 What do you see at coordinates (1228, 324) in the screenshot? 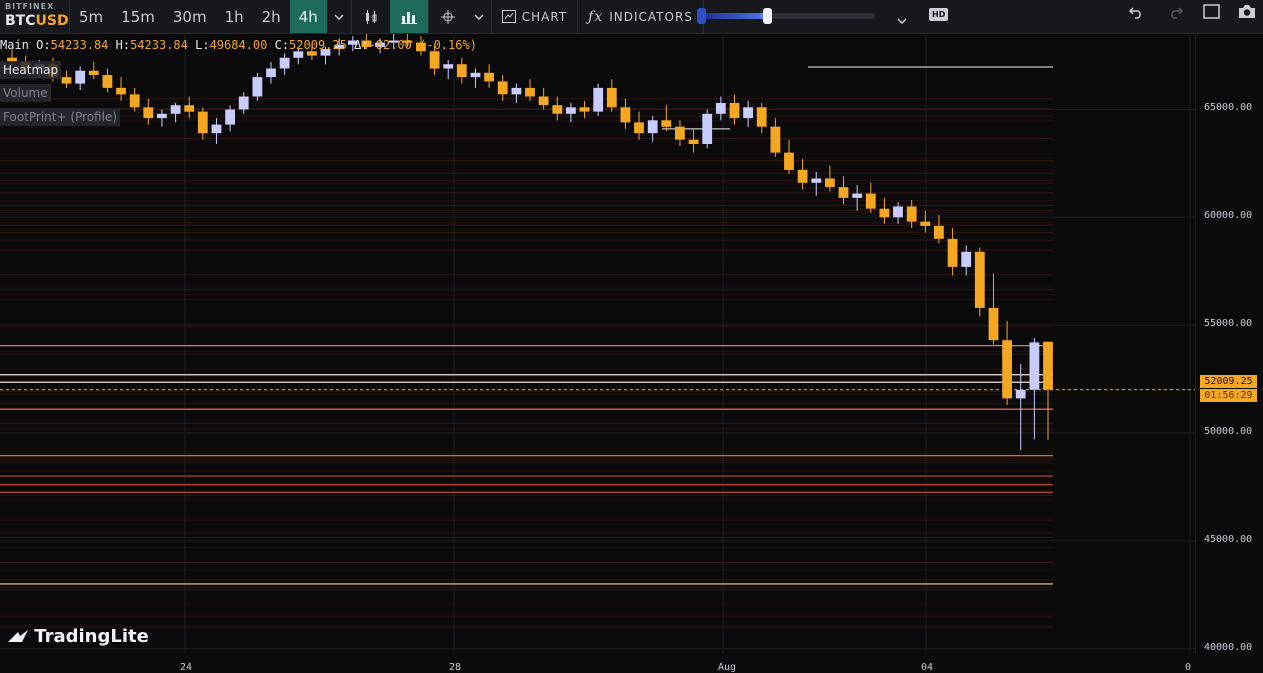
I see `y-tick-label: 55000.00` at bounding box center [1228, 324].